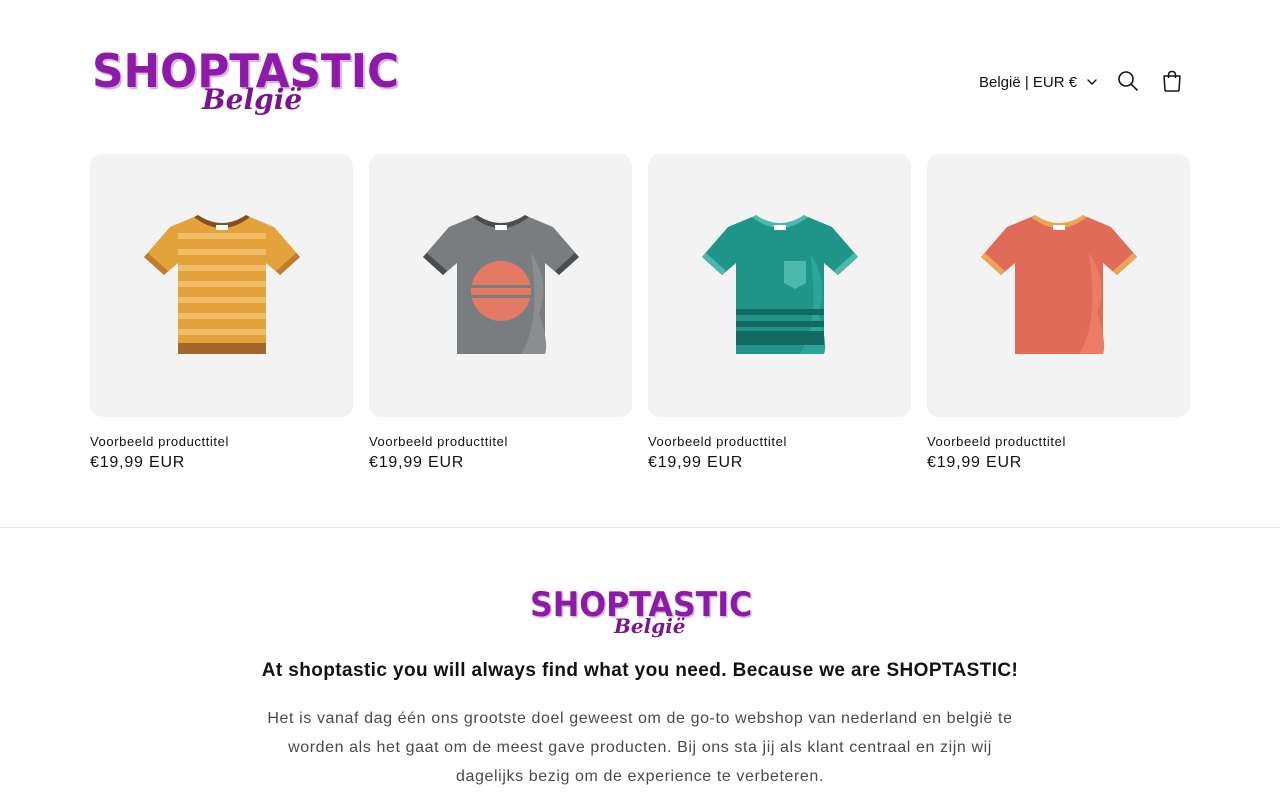  I want to click on country-currency-selector: België | EUR €, so click(1039, 82).